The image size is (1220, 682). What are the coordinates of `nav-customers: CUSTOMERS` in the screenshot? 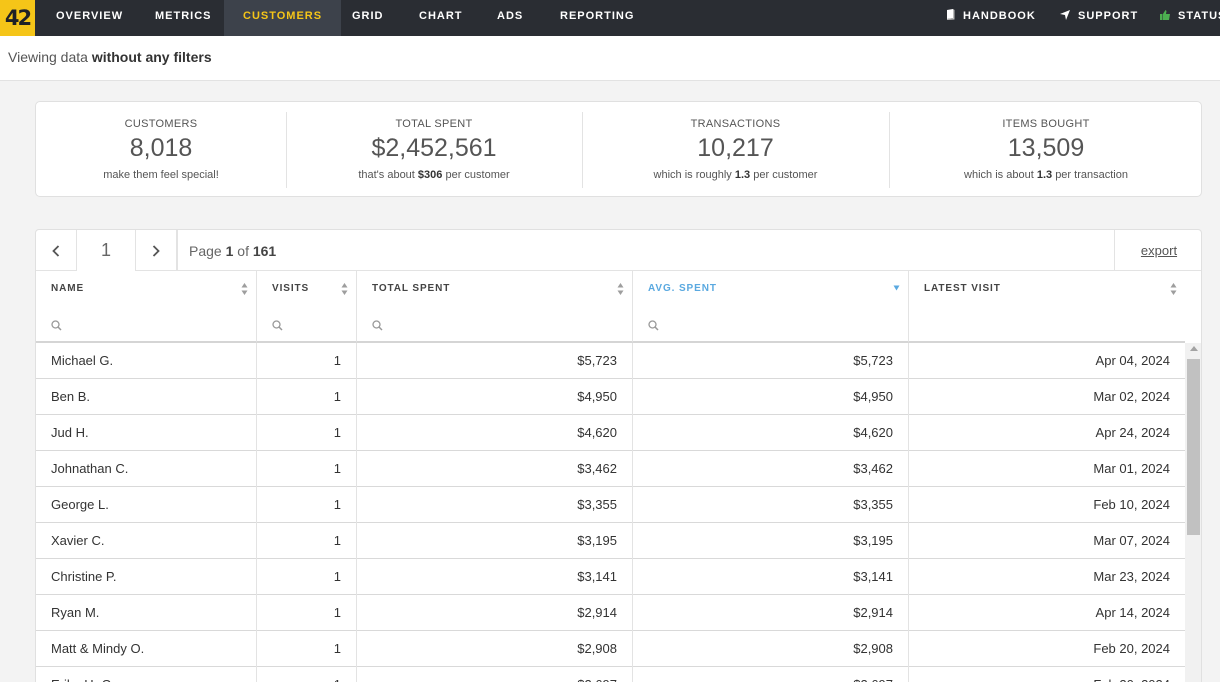 It's located at (283, 18).